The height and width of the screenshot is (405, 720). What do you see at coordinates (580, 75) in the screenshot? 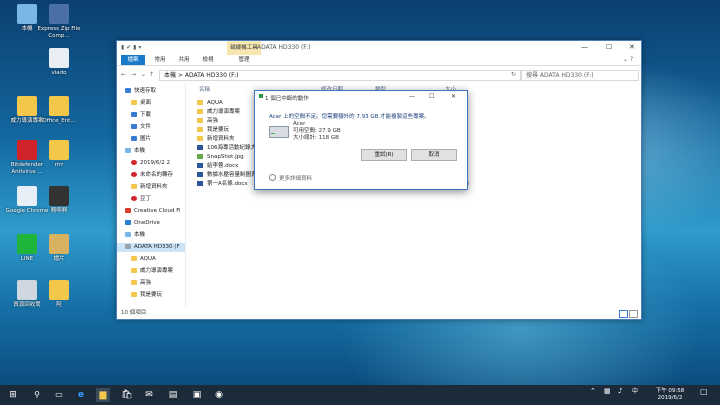
I see `search-input: 搜尋 ADATA HD330 (F:)` at bounding box center [580, 75].